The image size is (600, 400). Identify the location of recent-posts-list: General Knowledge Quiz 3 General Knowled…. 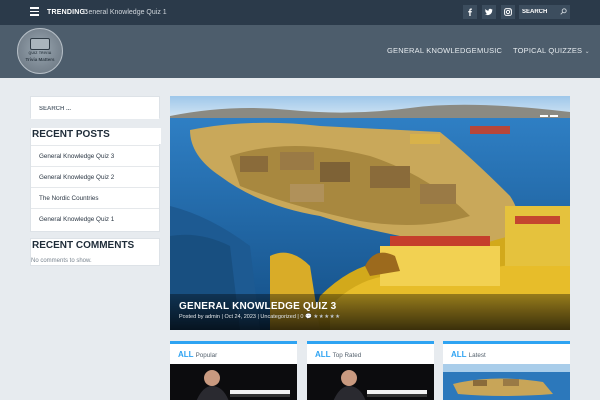
(95, 187).